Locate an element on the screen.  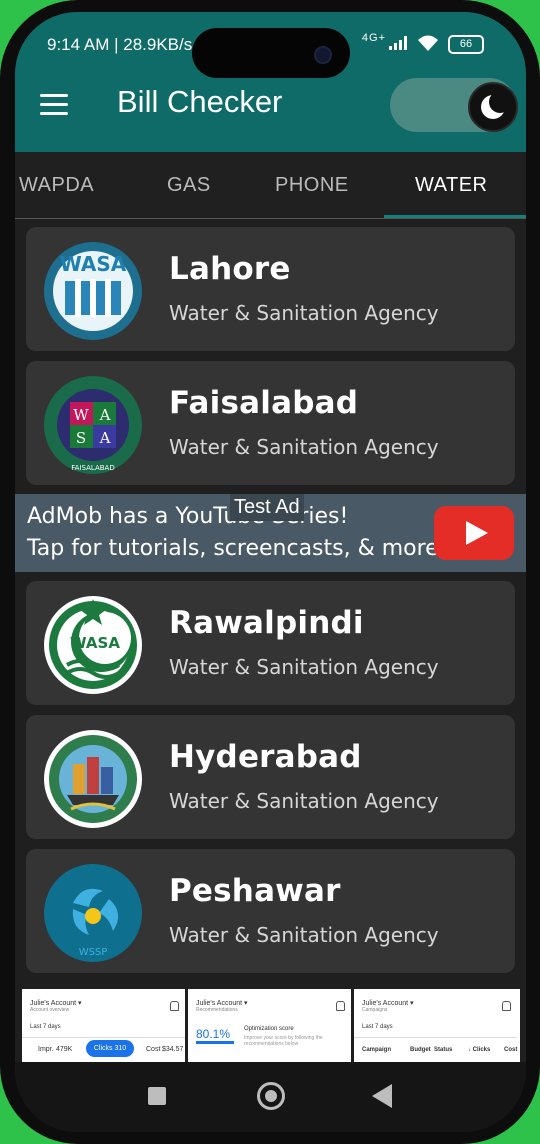
toggle-knob is located at coordinates (493, 107).